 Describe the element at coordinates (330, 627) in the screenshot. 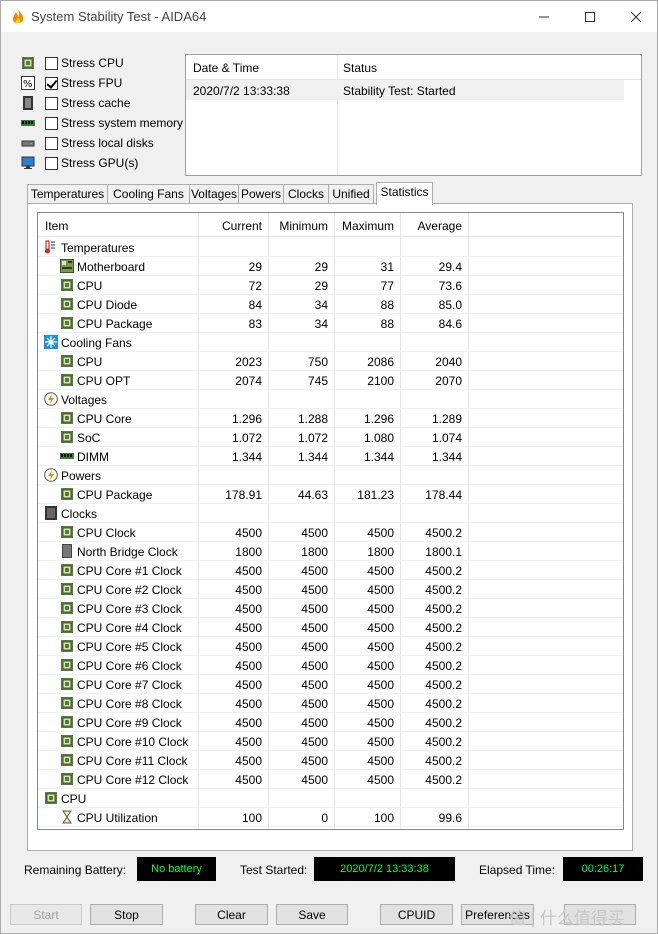

I see `stat-row: CPU Core #4 Clock 4500 4500 4500 4500.2` at that location.